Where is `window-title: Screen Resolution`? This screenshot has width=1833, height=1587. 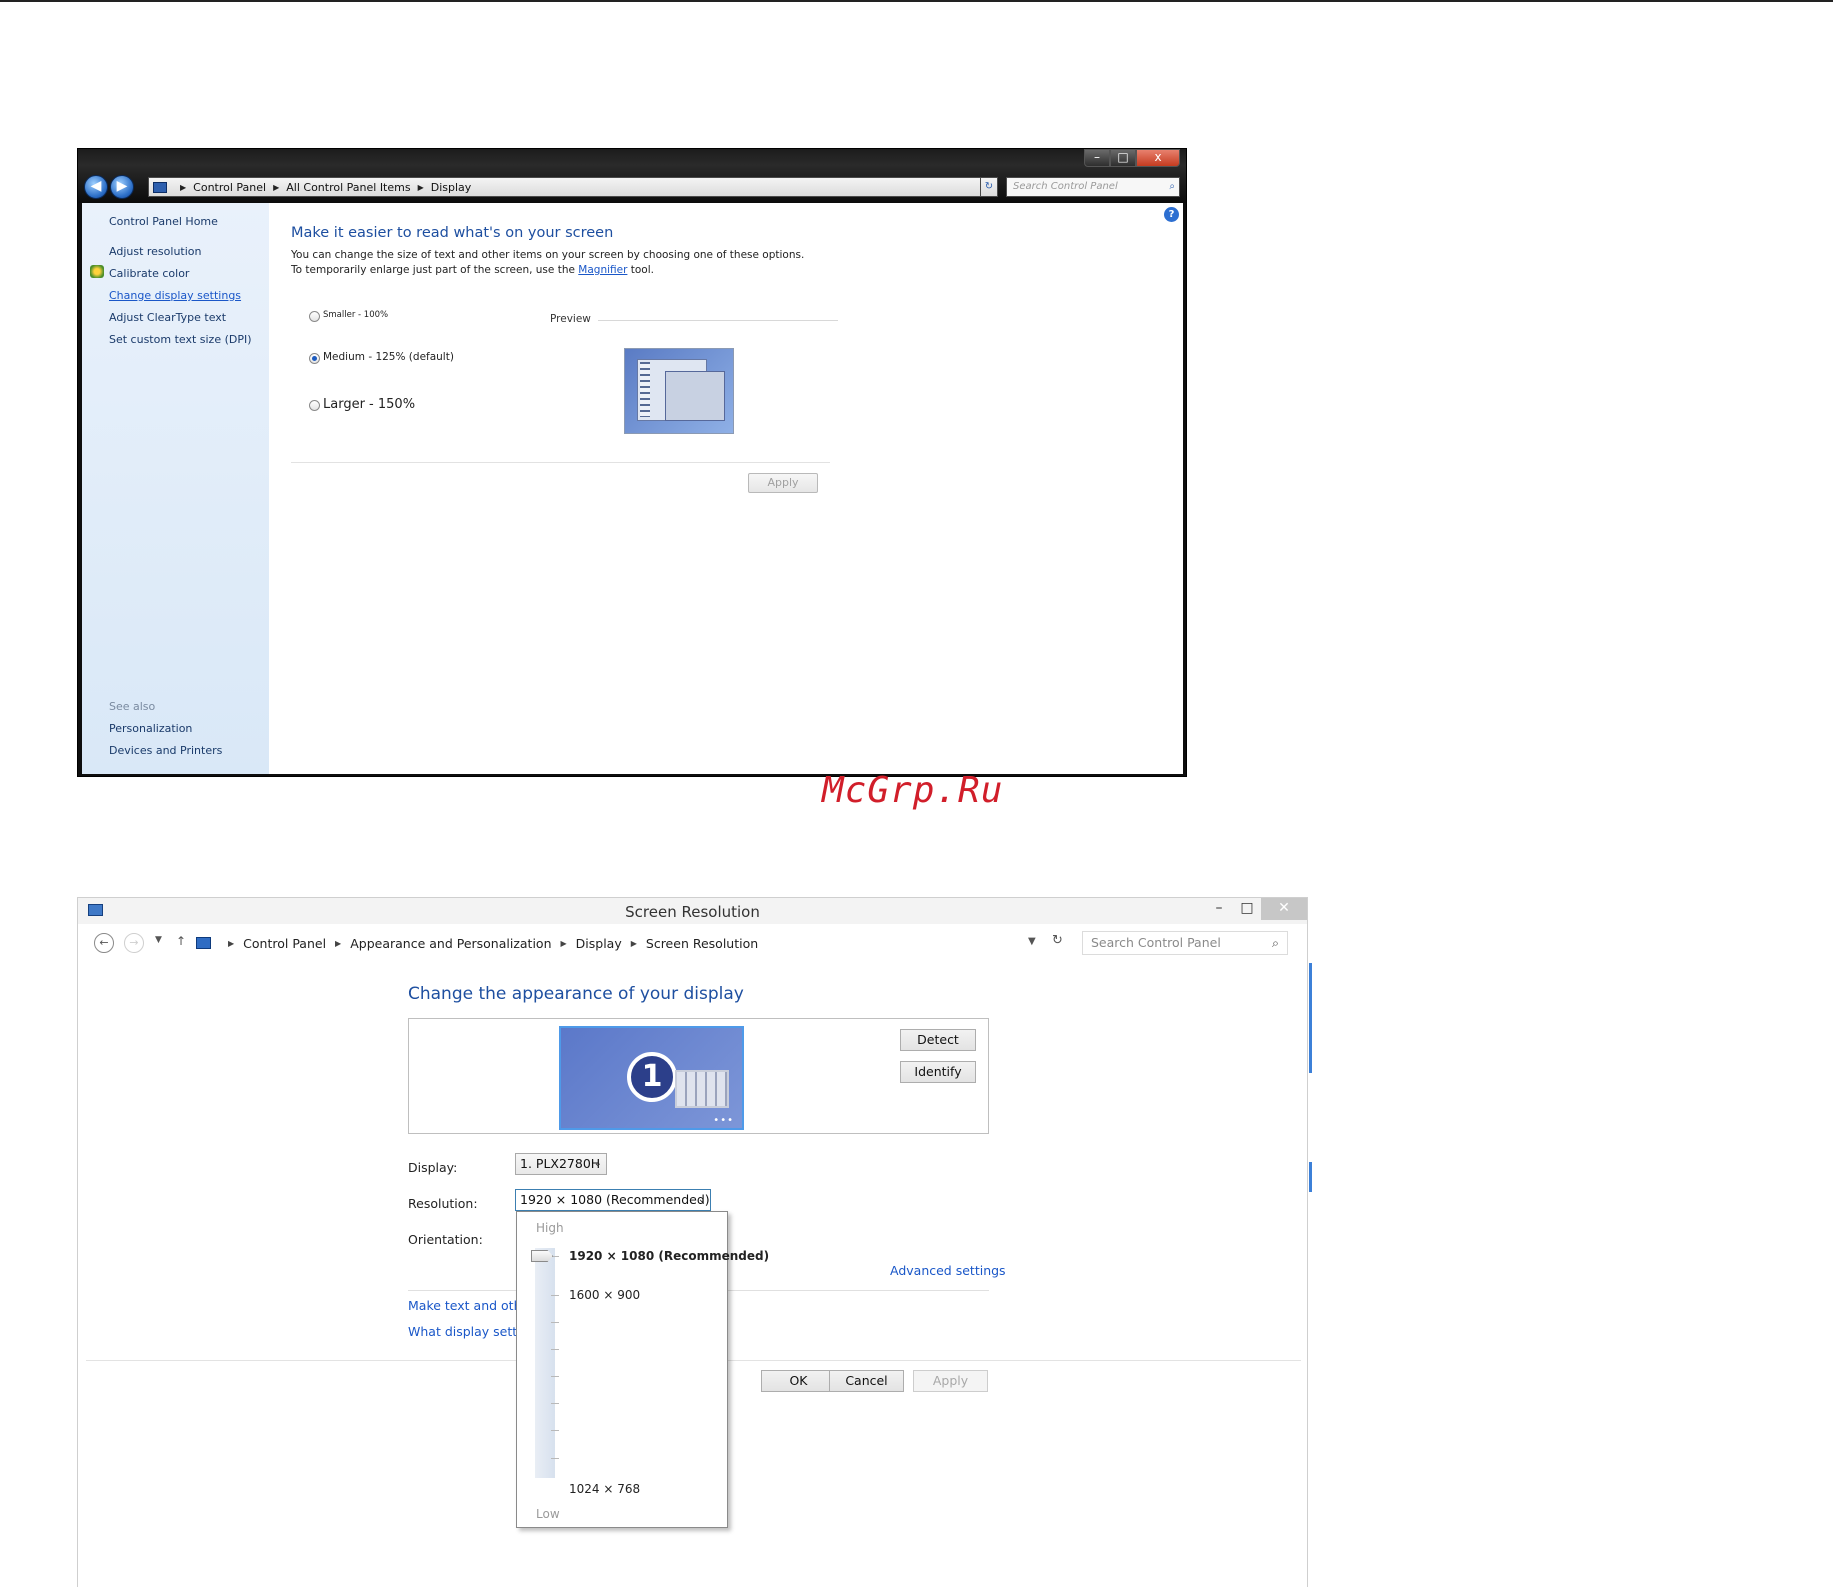
window-title: Screen Resolution is located at coordinates (692, 912).